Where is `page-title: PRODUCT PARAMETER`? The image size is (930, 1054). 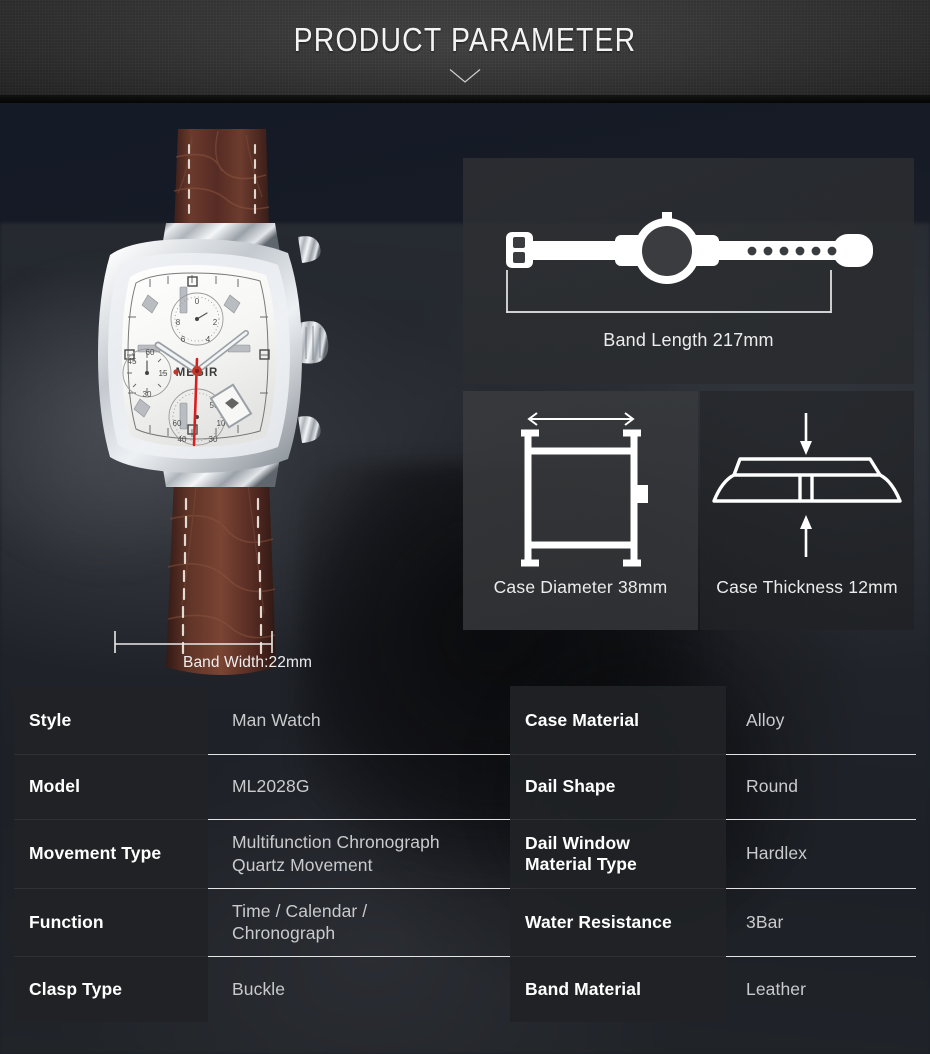
page-title: PRODUCT PARAMETER is located at coordinates (465, 39).